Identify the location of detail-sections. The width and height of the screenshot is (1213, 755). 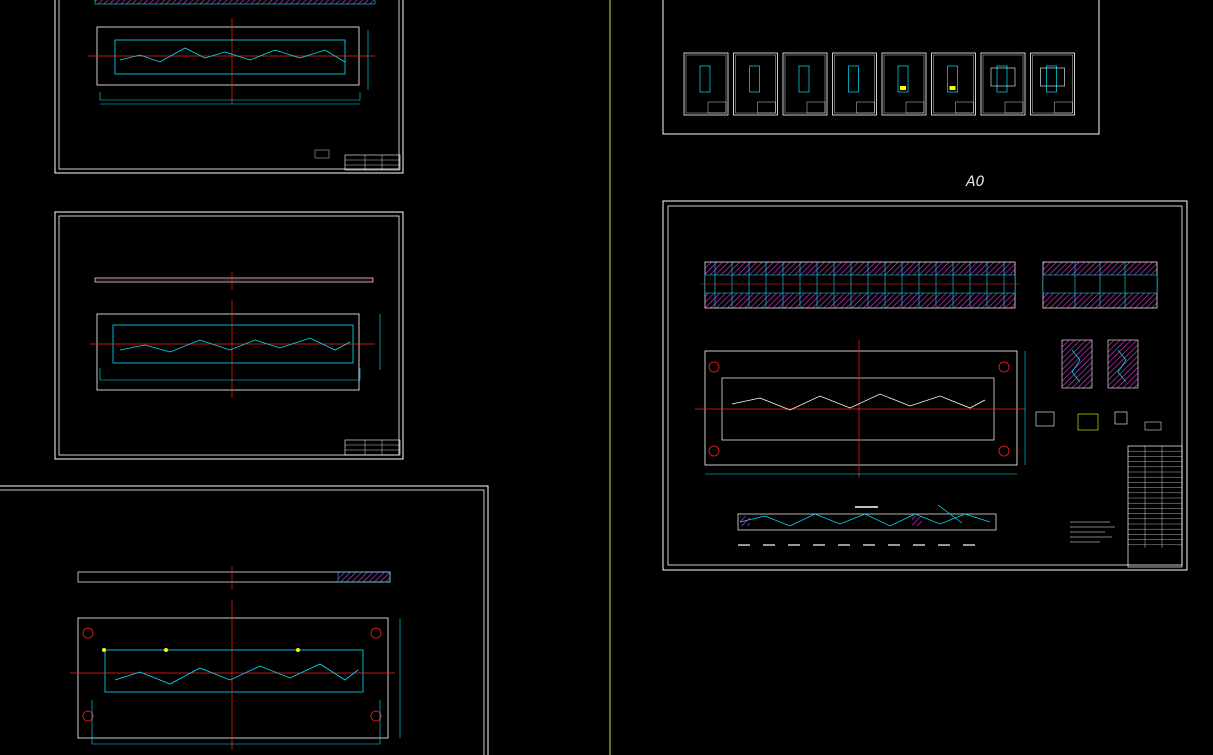
(1098, 385).